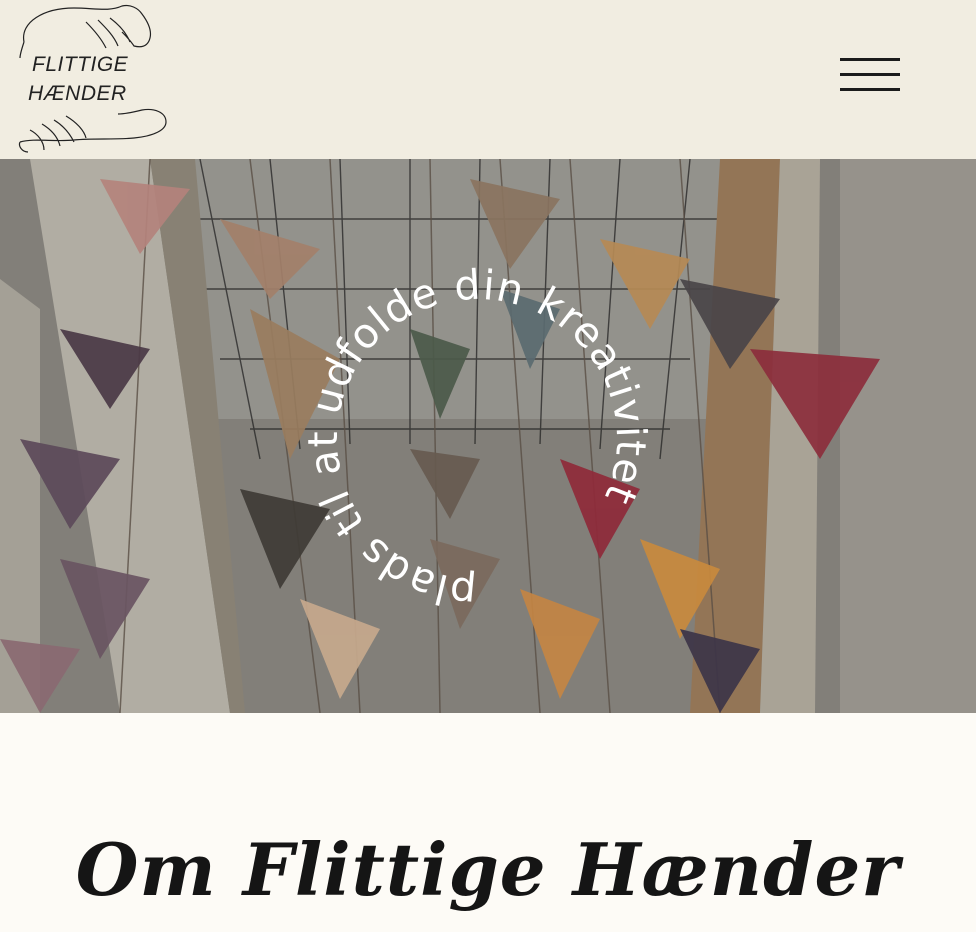 The height and width of the screenshot is (932, 976). Describe the element at coordinates (488, 870) in the screenshot. I see `about-title: Om Flittige Hænder` at that location.